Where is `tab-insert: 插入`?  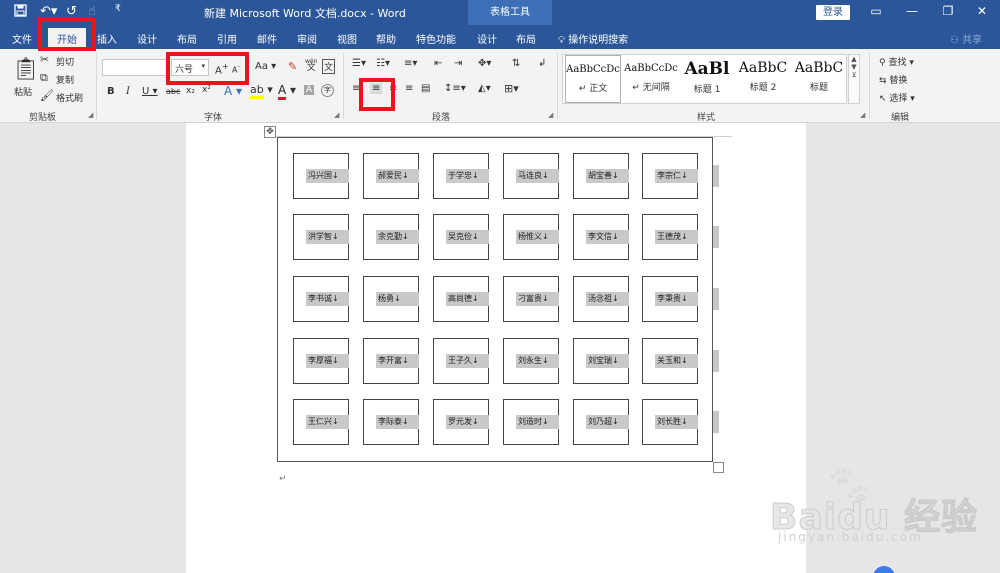 tab-insert: 插入 is located at coordinates (107, 38).